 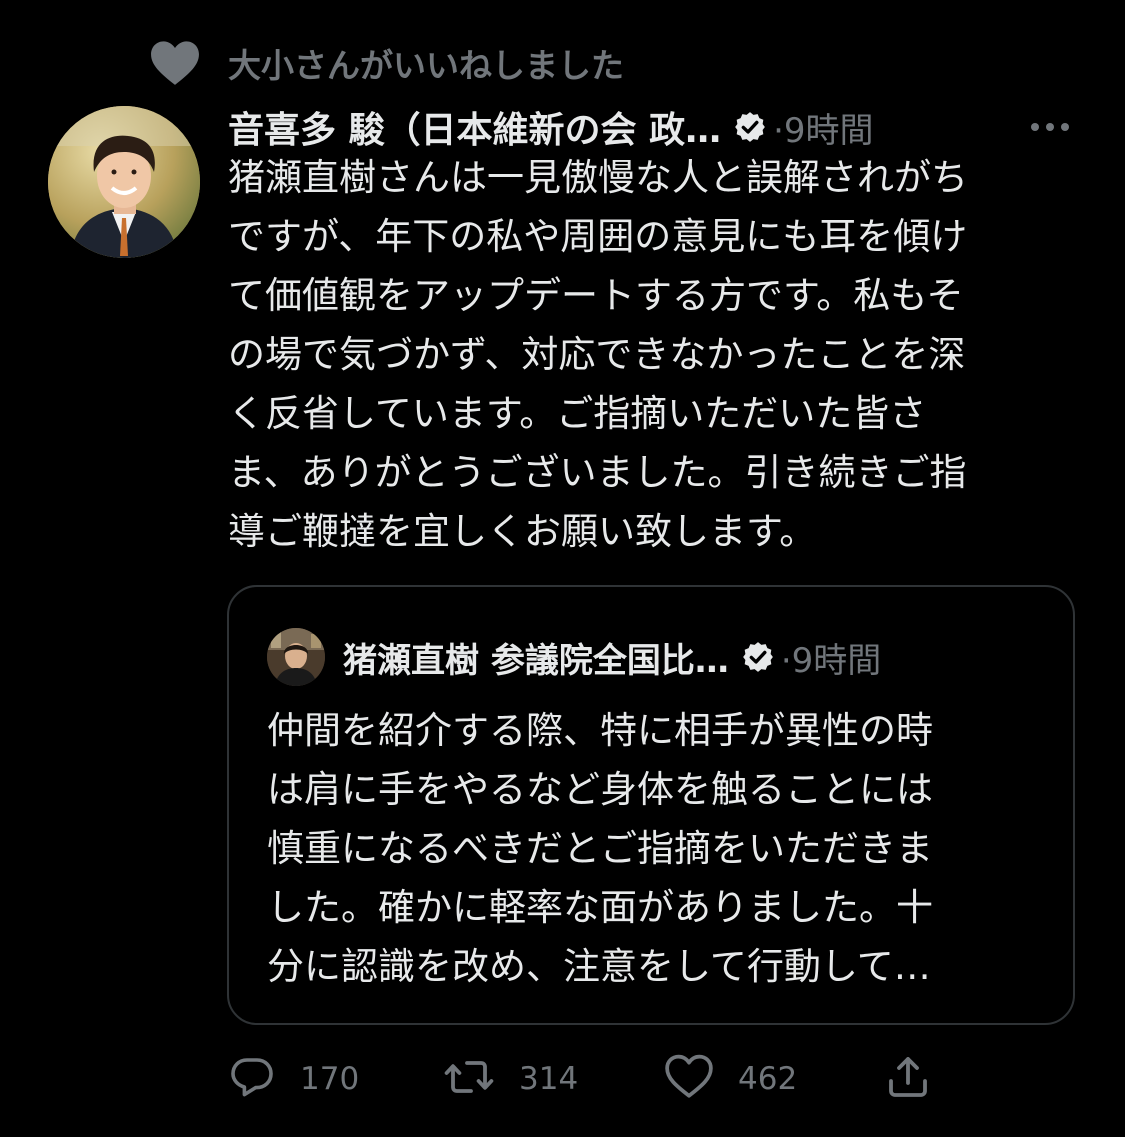 What do you see at coordinates (588, 1079) in the screenshot?
I see `action-bar: 170 314 462` at bounding box center [588, 1079].